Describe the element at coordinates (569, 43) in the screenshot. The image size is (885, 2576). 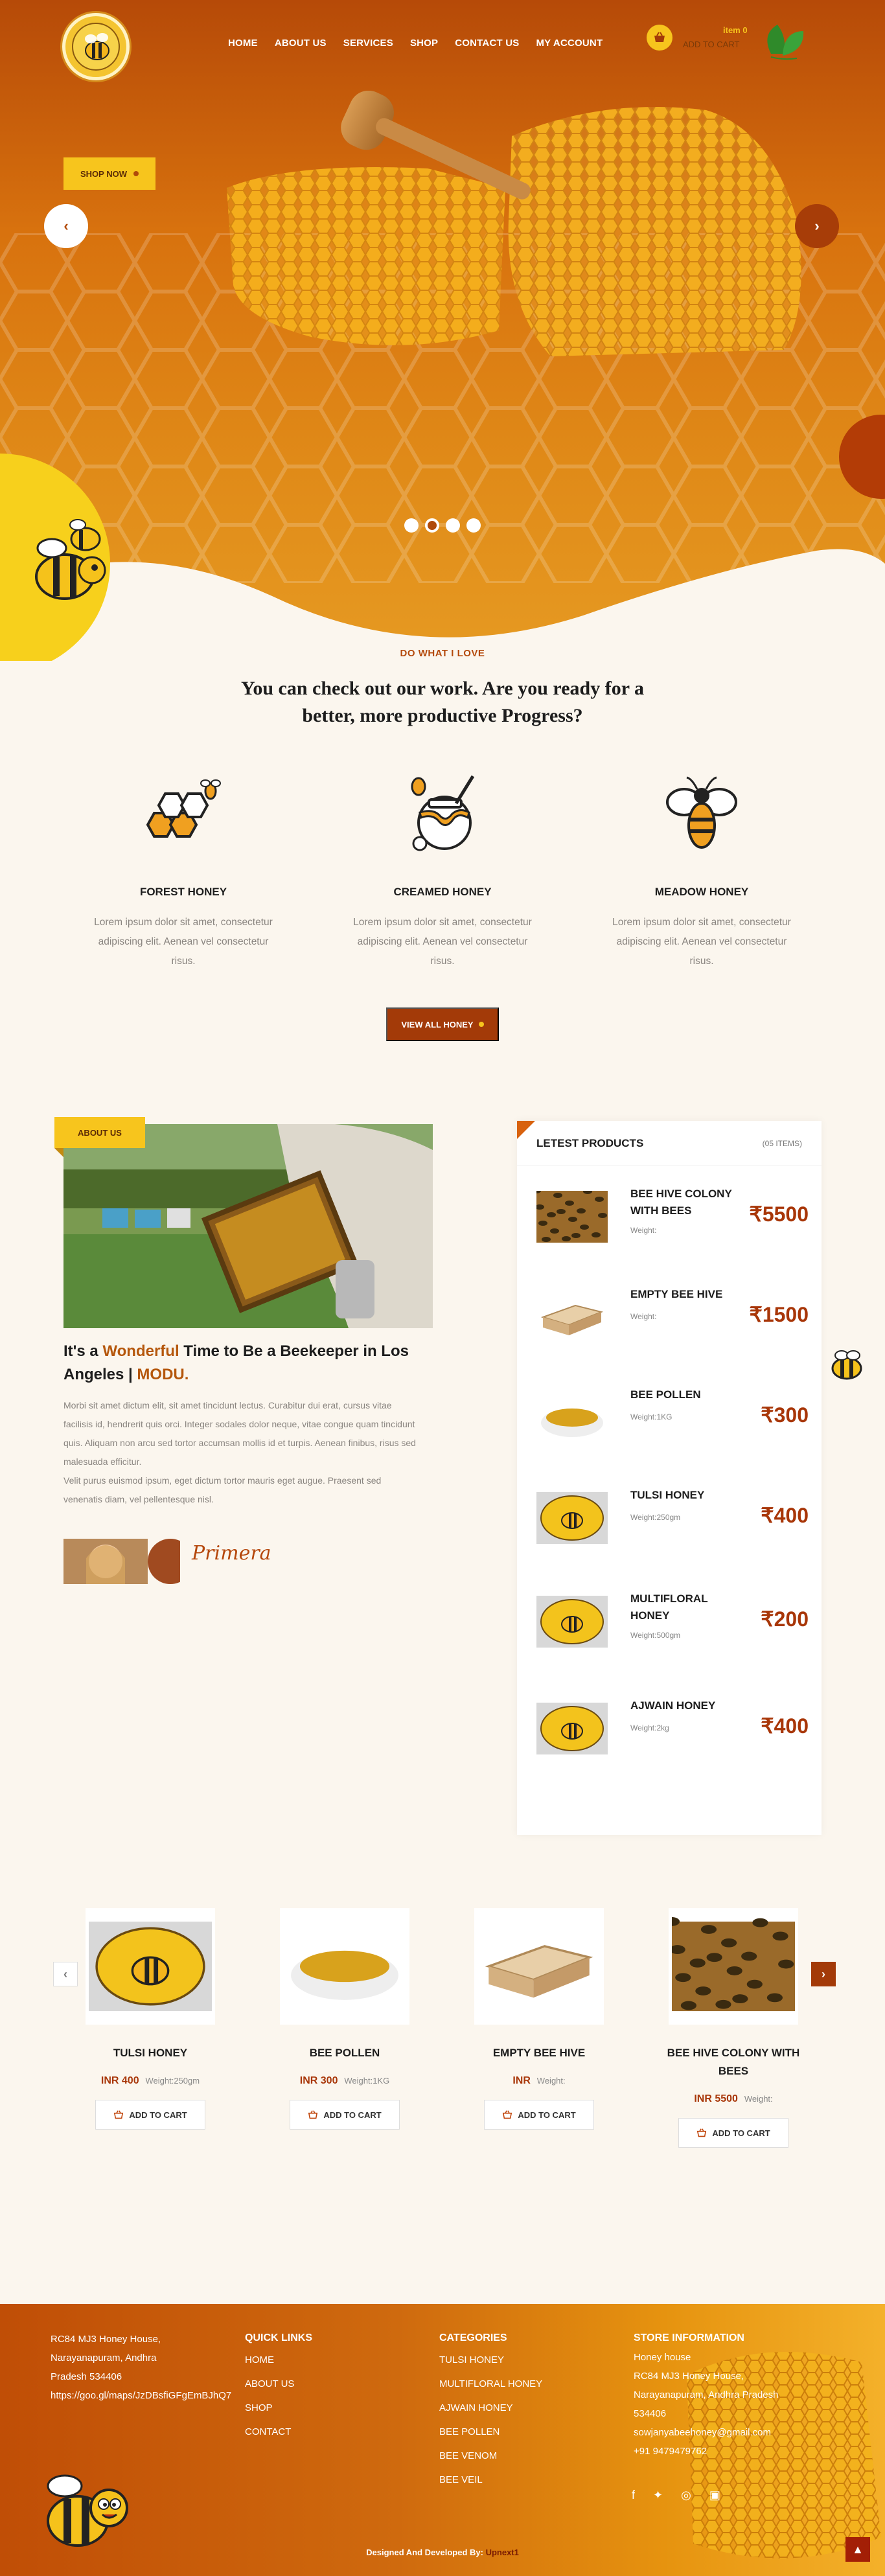
I see `nav-my-account: MY ACCOUNT` at that location.